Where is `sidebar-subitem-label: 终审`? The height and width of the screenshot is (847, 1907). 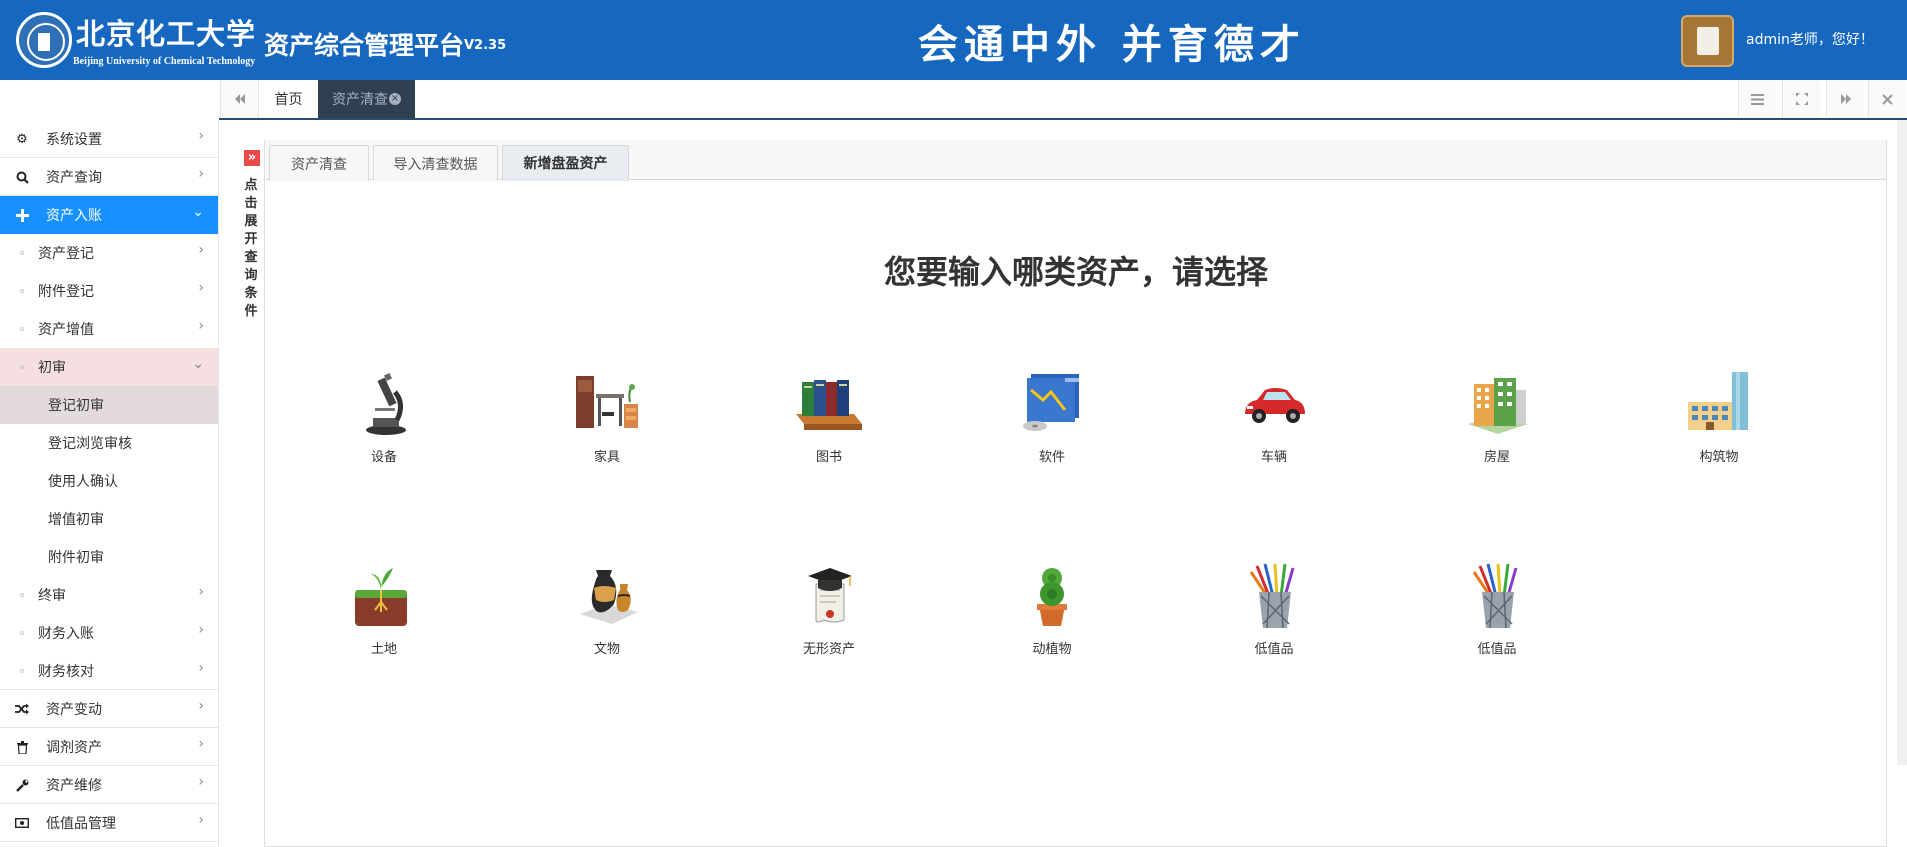 sidebar-subitem-label: 终审 is located at coordinates (52, 596).